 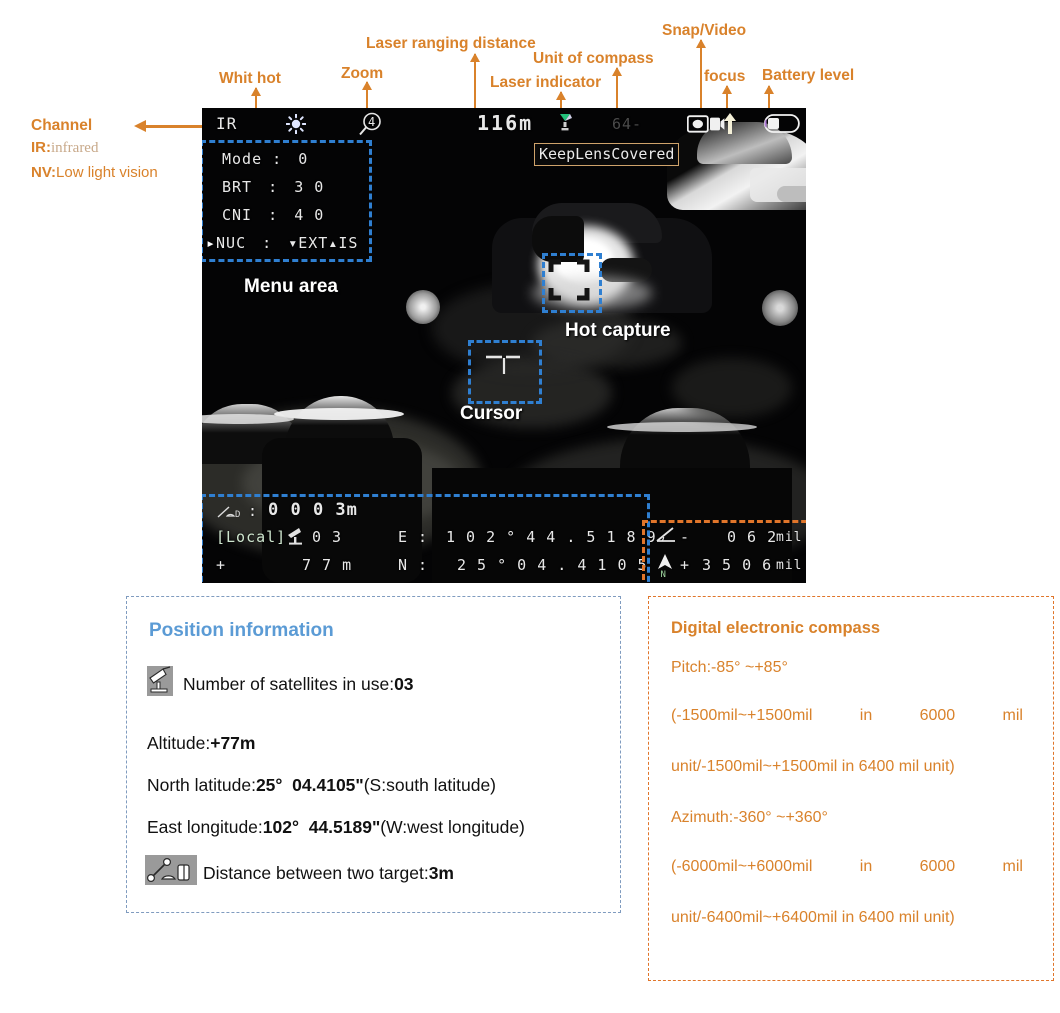 I want to click on lens-warning-text: KeepLensCovered, so click(x=607, y=154).